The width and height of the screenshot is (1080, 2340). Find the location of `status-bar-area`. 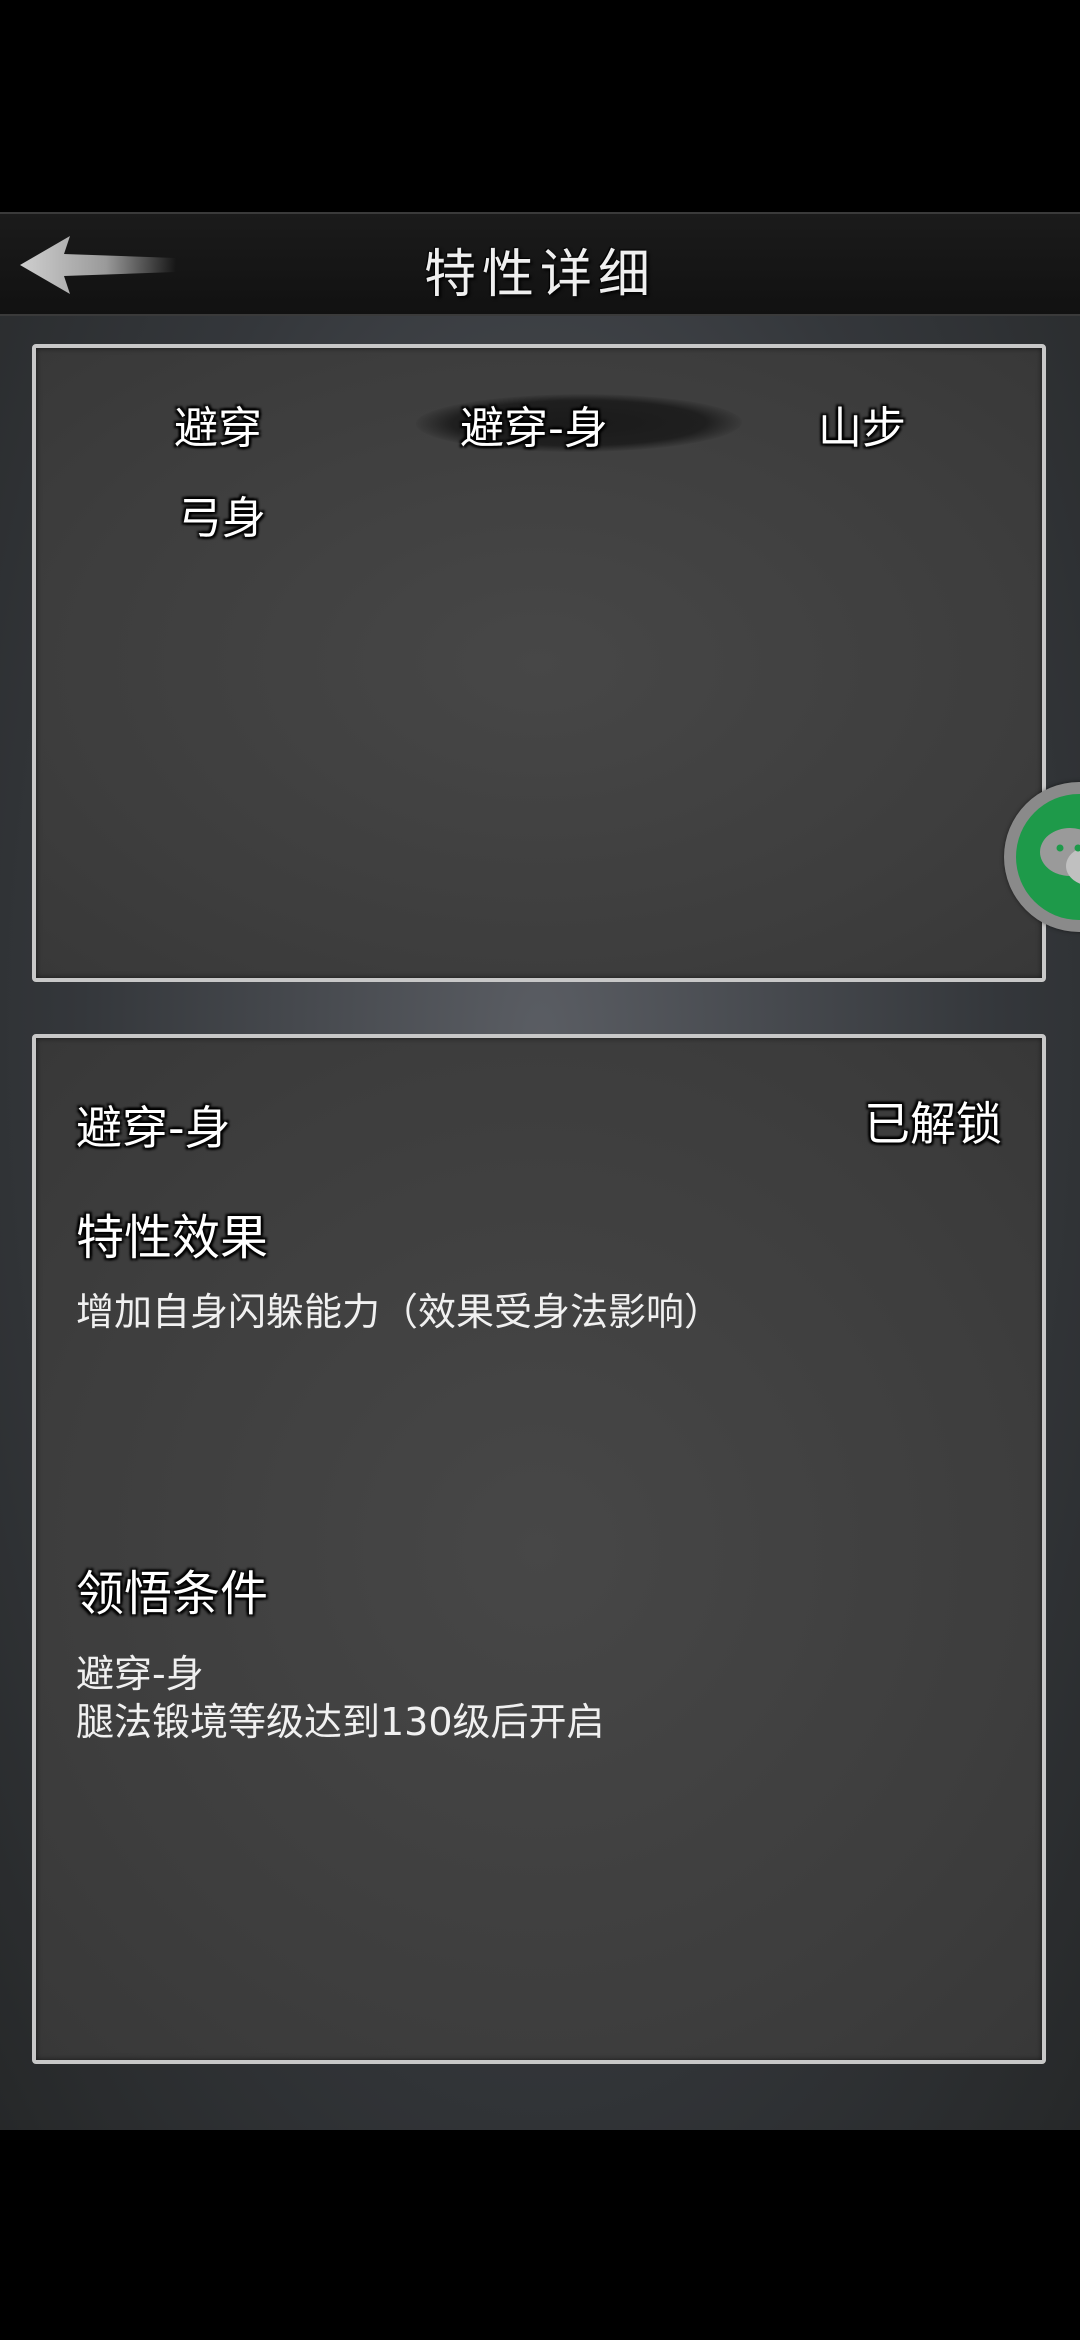

status-bar-area is located at coordinates (540, 106).